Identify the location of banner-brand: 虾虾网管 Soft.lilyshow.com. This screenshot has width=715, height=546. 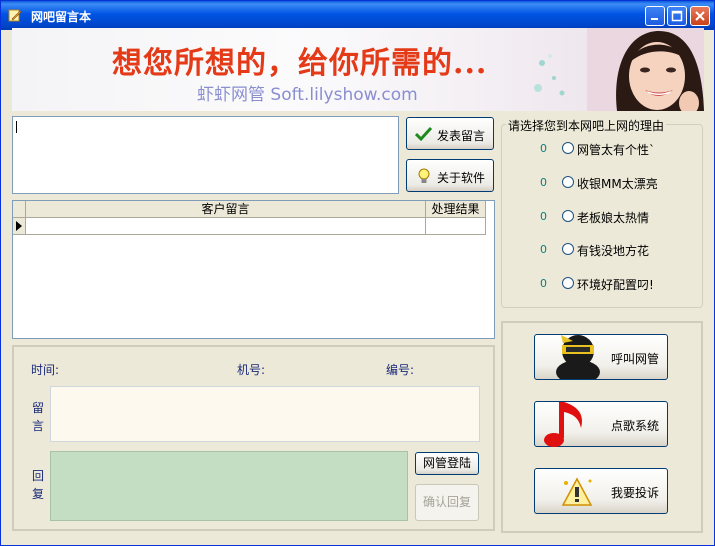
(307, 95).